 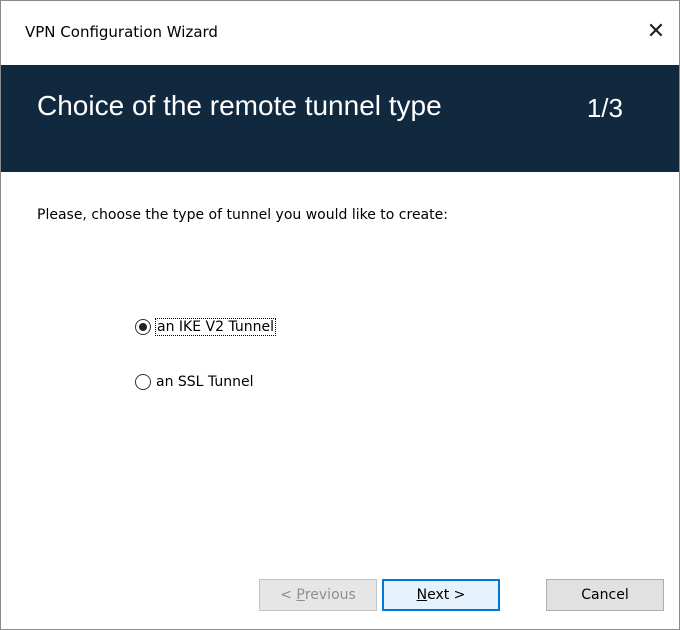 What do you see at coordinates (604, 108) in the screenshot?
I see `step-indicator: 1/3` at bounding box center [604, 108].